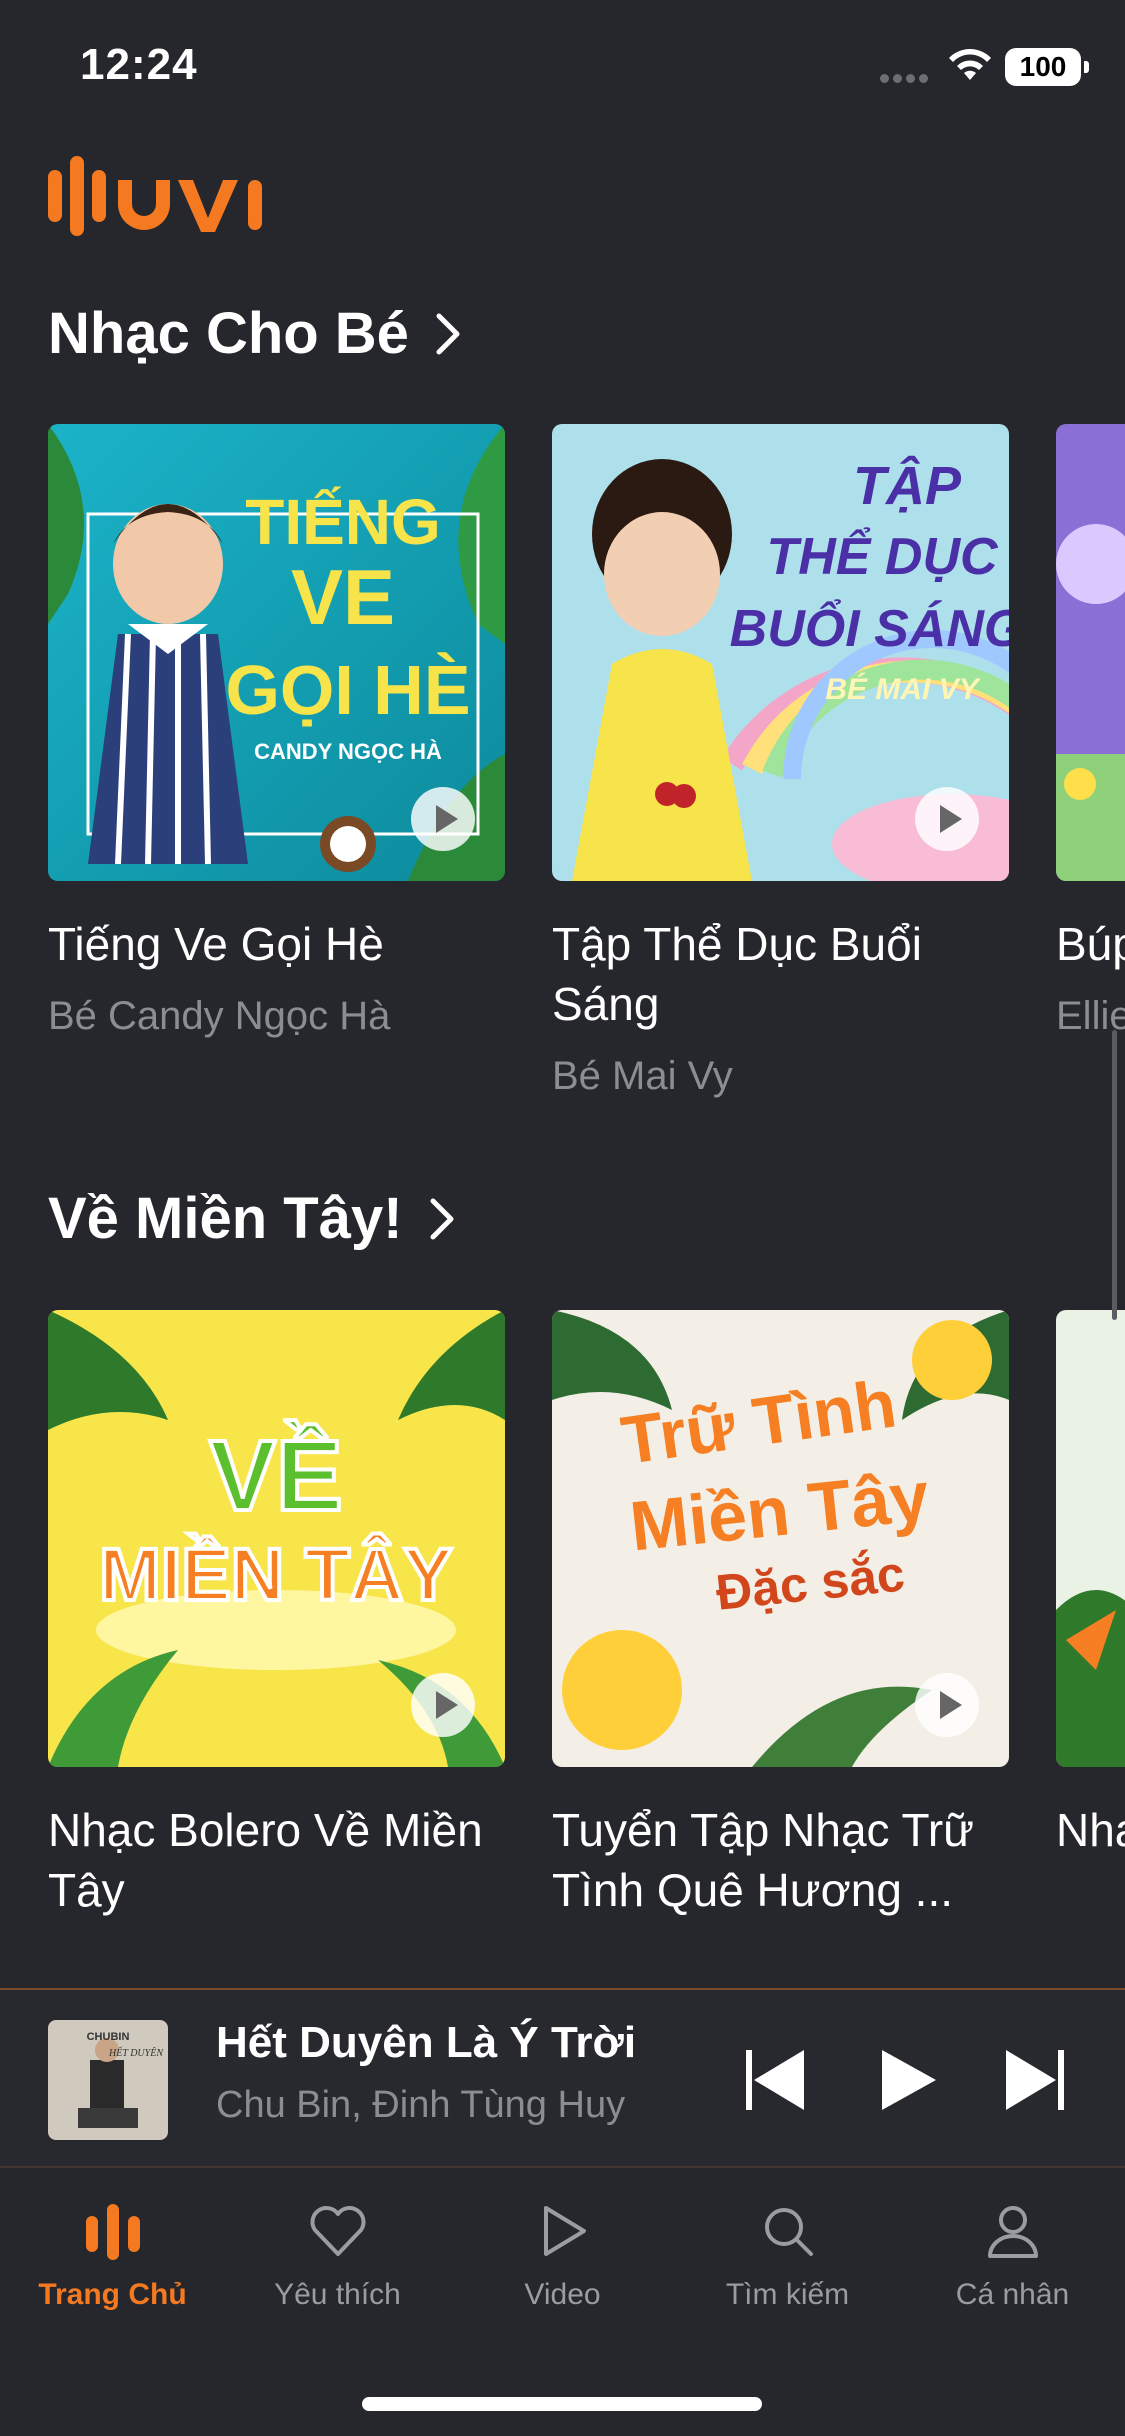 This screenshot has height=2436, width=1125. I want to click on album-title: Nhạ, so click(1090, 1830).